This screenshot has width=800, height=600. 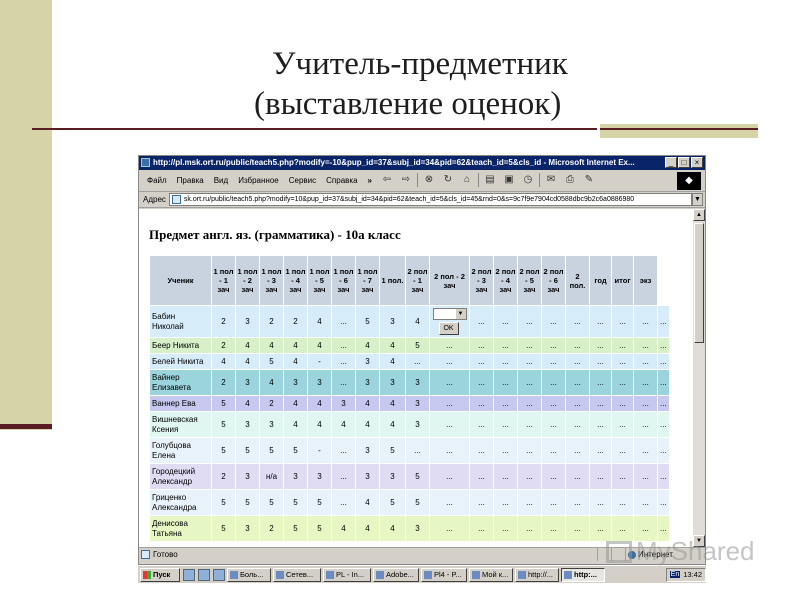 What do you see at coordinates (684, 162) in the screenshot?
I see `maximize-button: □` at bounding box center [684, 162].